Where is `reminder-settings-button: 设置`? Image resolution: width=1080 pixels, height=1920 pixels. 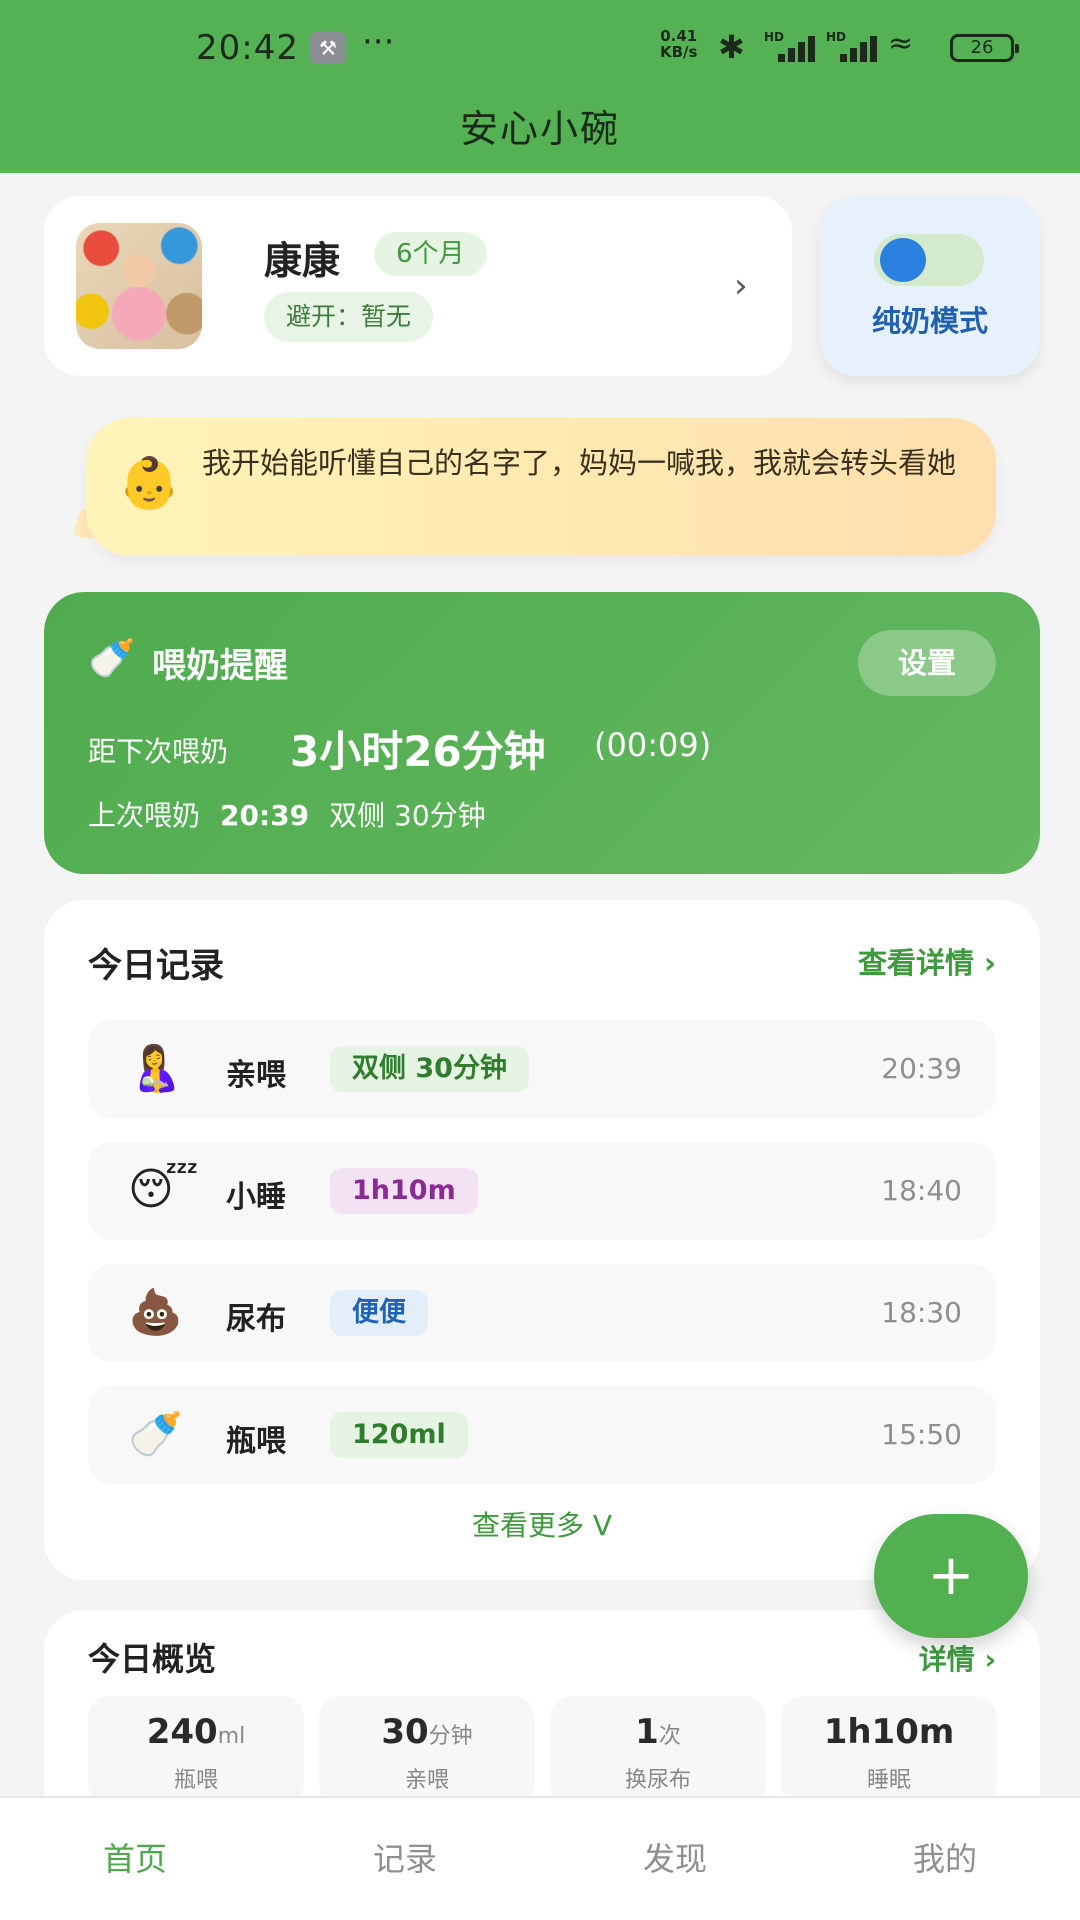 reminder-settings-button: 设置 is located at coordinates (927, 663).